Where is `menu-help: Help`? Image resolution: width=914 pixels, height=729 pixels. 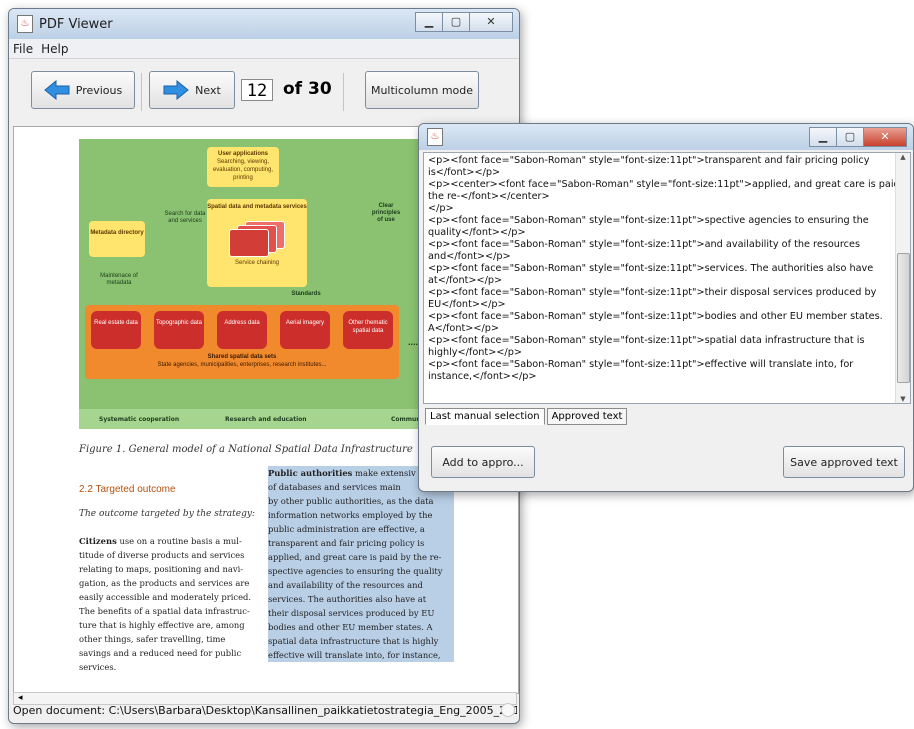
menu-help: Help is located at coordinates (54, 49).